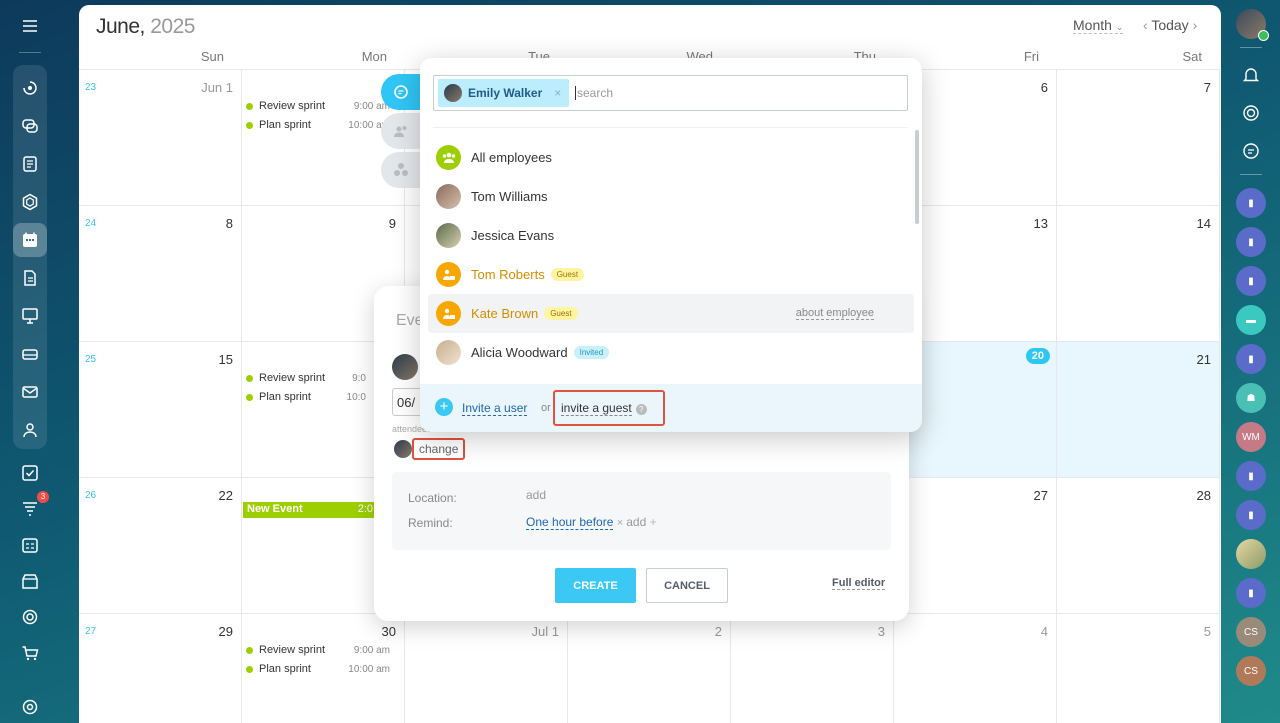  I want to click on day-cell: 14, so click(1138, 273).